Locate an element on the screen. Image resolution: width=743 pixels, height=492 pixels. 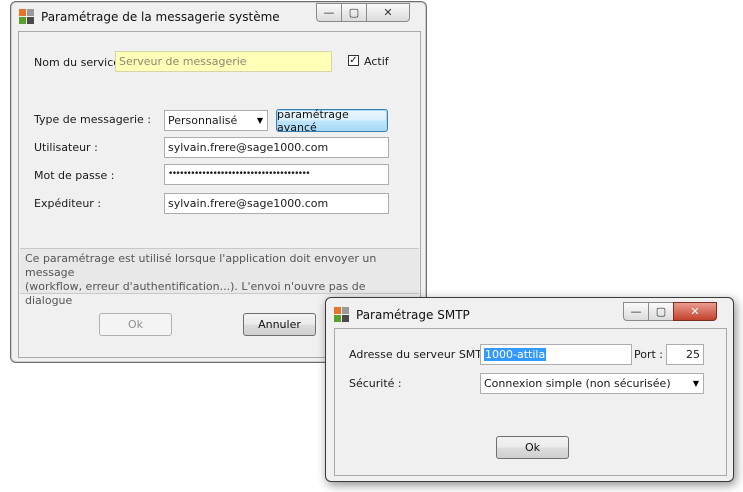
window-title: Paramétrage SMTP is located at coordinates (413, 315).